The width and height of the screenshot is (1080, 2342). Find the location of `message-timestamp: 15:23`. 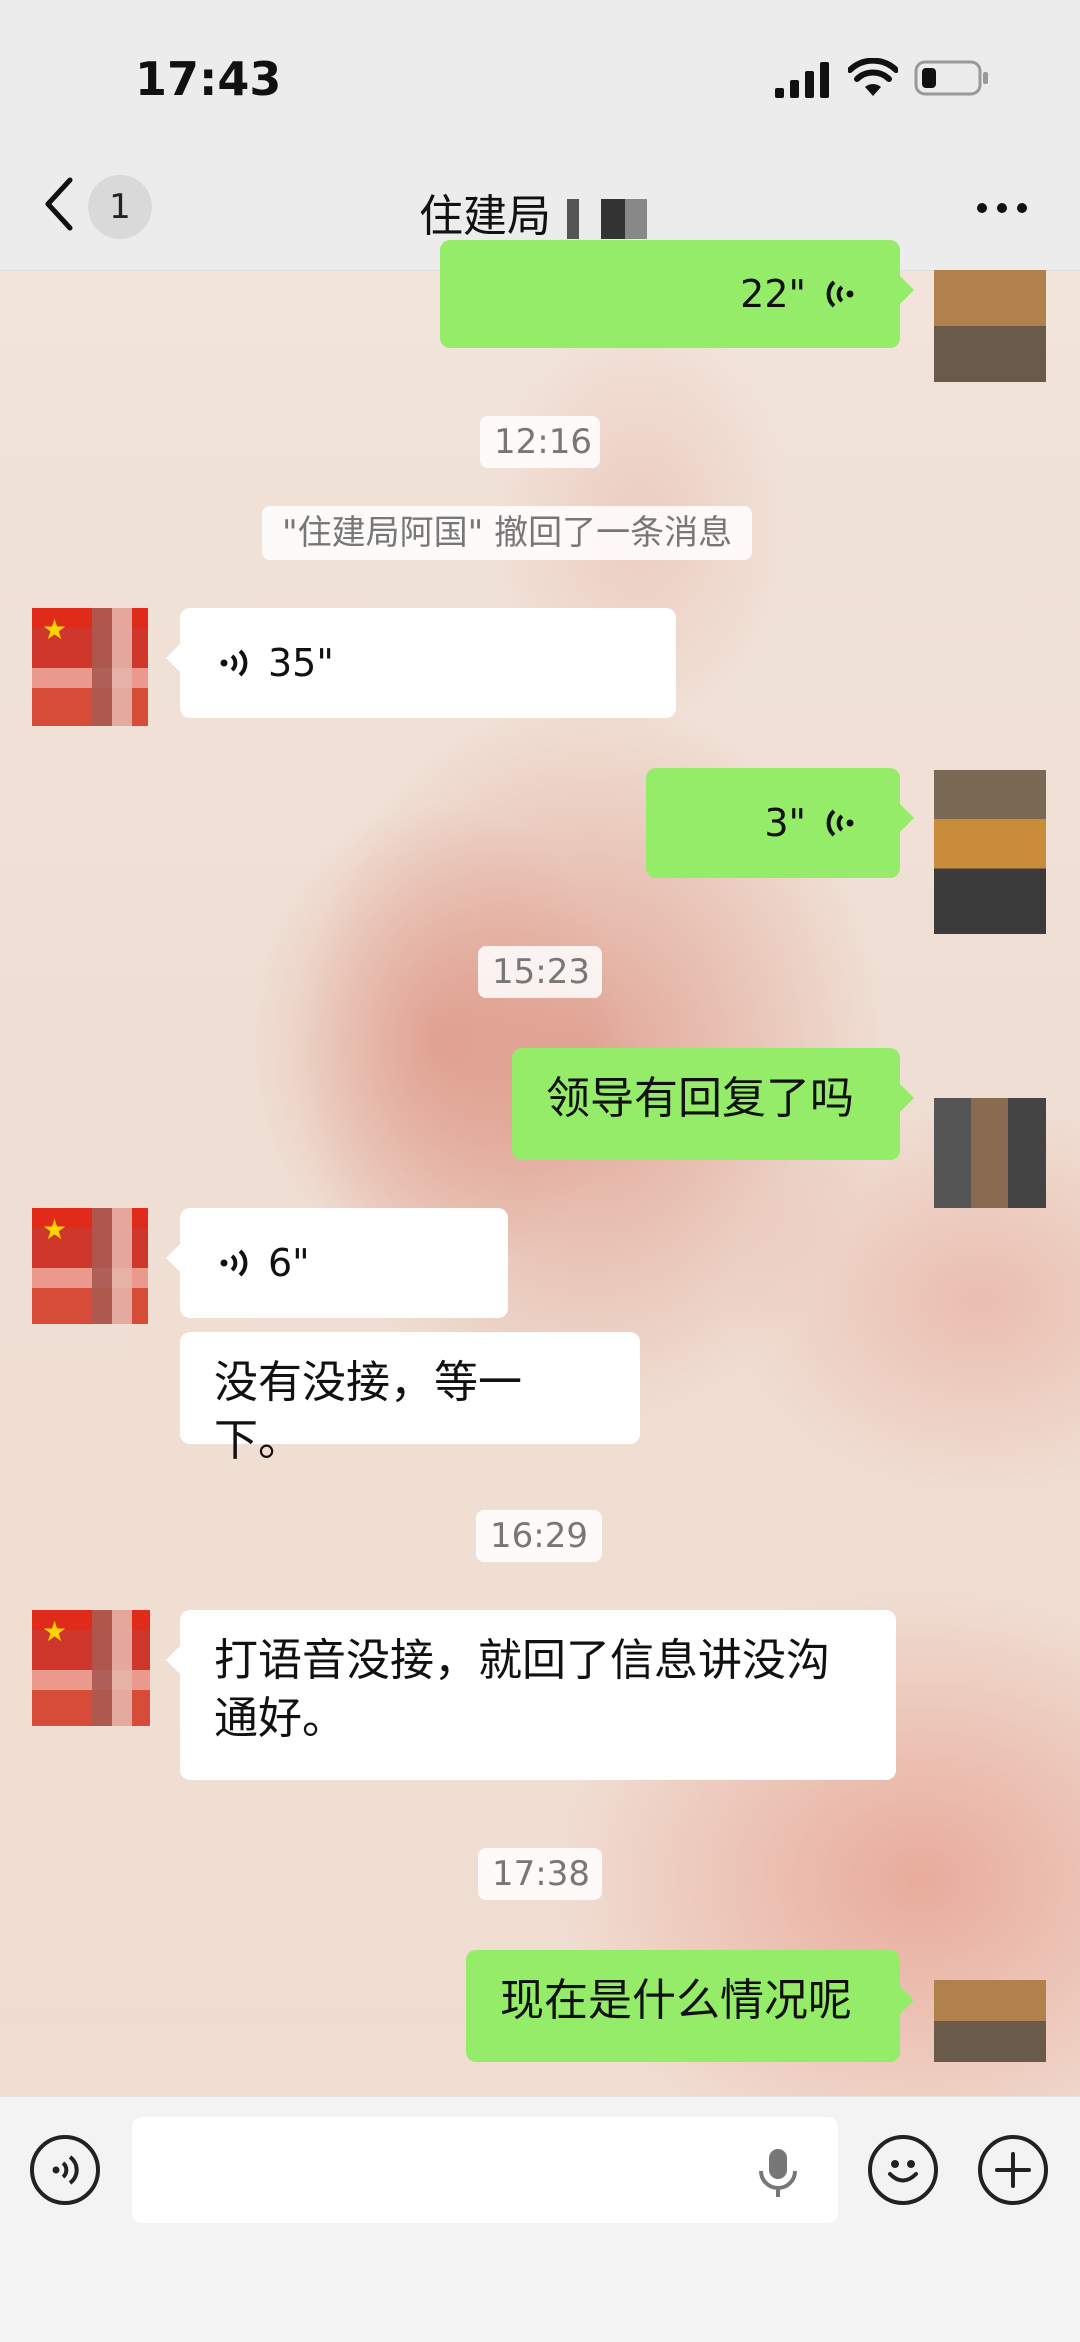

message-timestamp: 15:23 is located at coordinates (540, 972).